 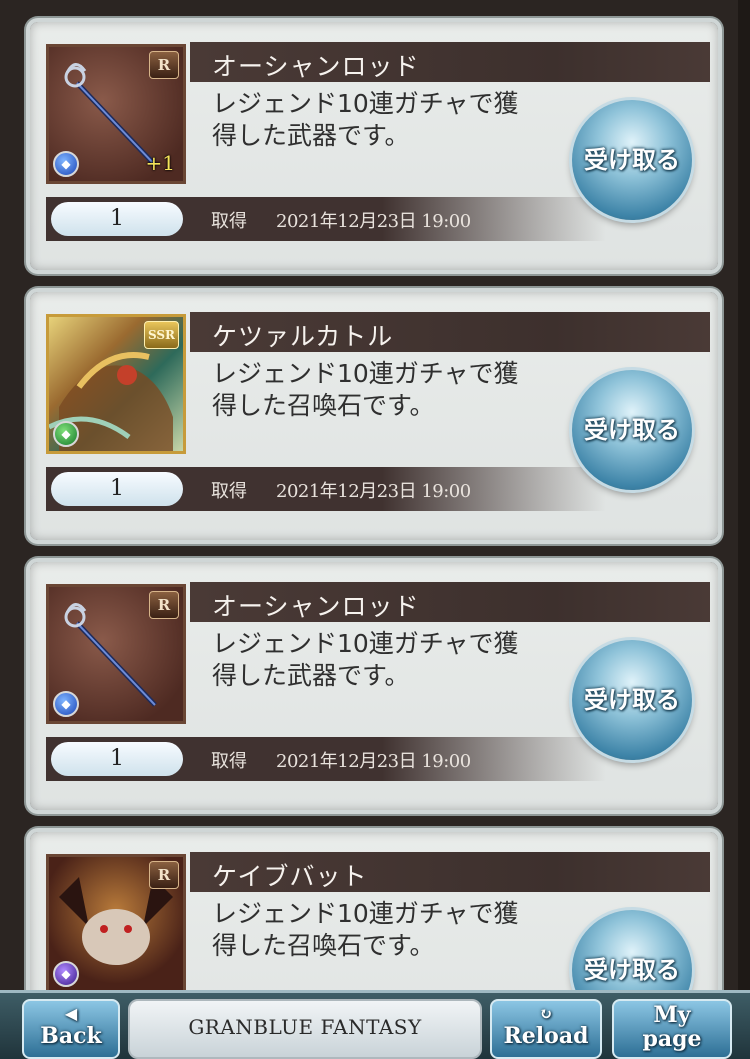 What do you see at coordinates (290, 876) in the screenshot?
I see `item-name: ケイブバット` at bounding box center [290, 876].